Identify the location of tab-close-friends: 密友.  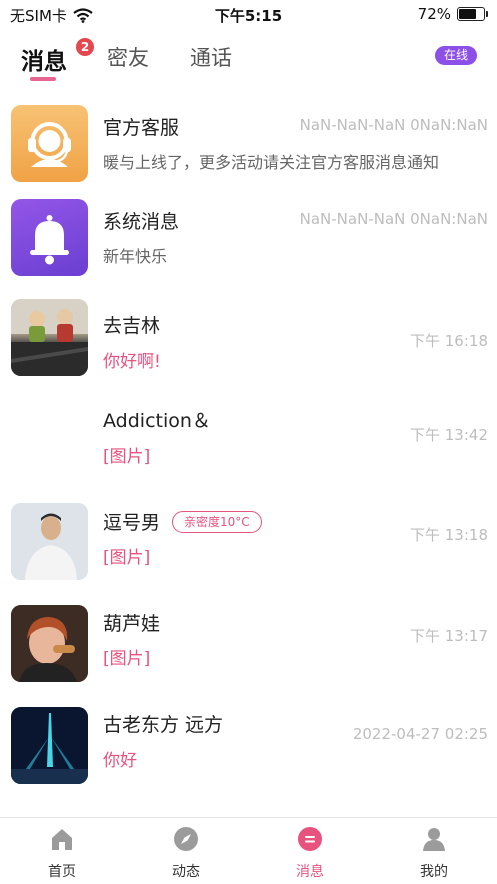
(128, 57).